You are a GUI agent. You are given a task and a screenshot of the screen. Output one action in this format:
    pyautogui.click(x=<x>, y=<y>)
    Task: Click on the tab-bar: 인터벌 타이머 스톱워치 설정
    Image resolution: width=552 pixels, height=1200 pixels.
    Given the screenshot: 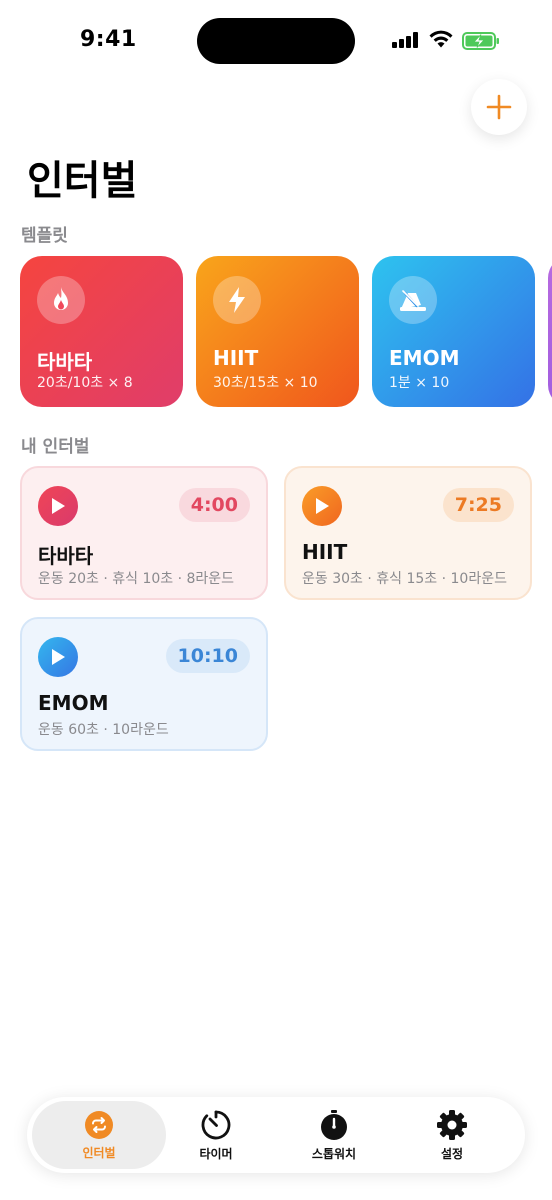 What is the action you would take?
    pyautogui.click(x=276, y=1135)
    